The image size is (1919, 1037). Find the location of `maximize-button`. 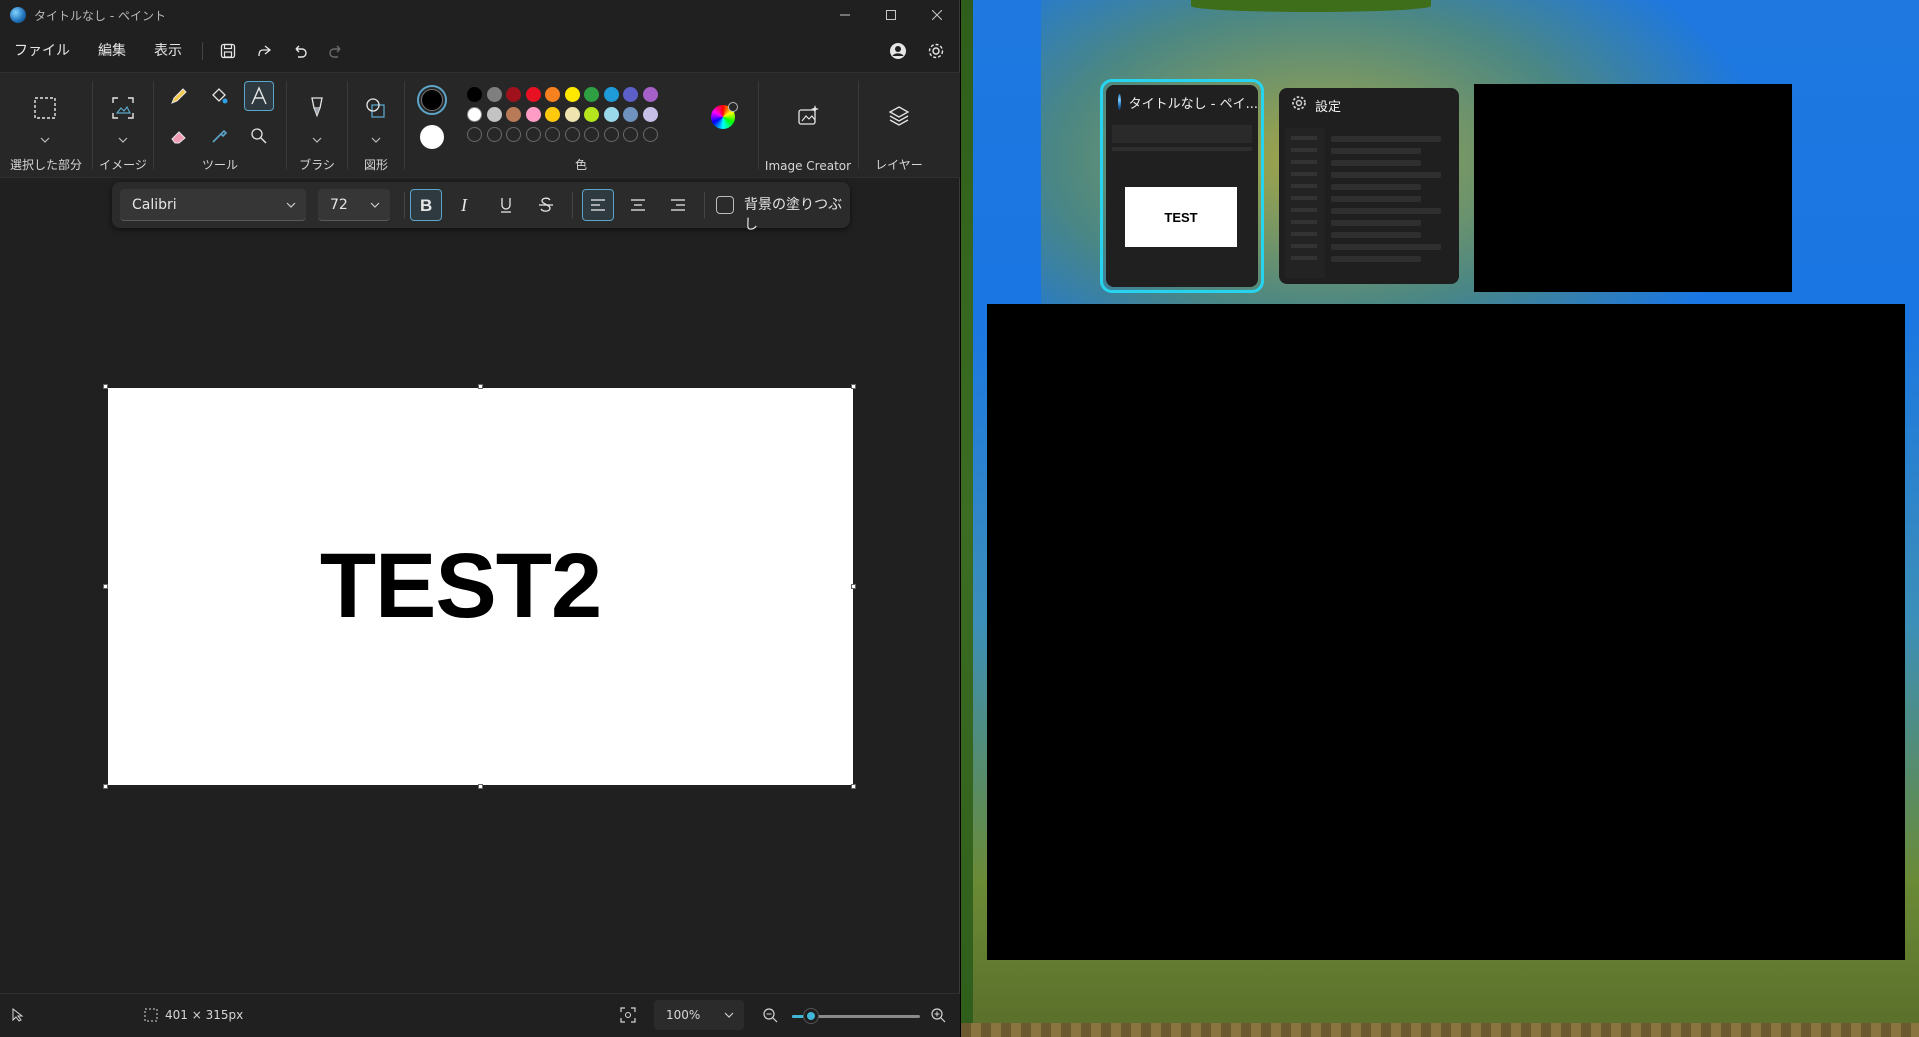

maximize-button is located at coordinates (891, 15).